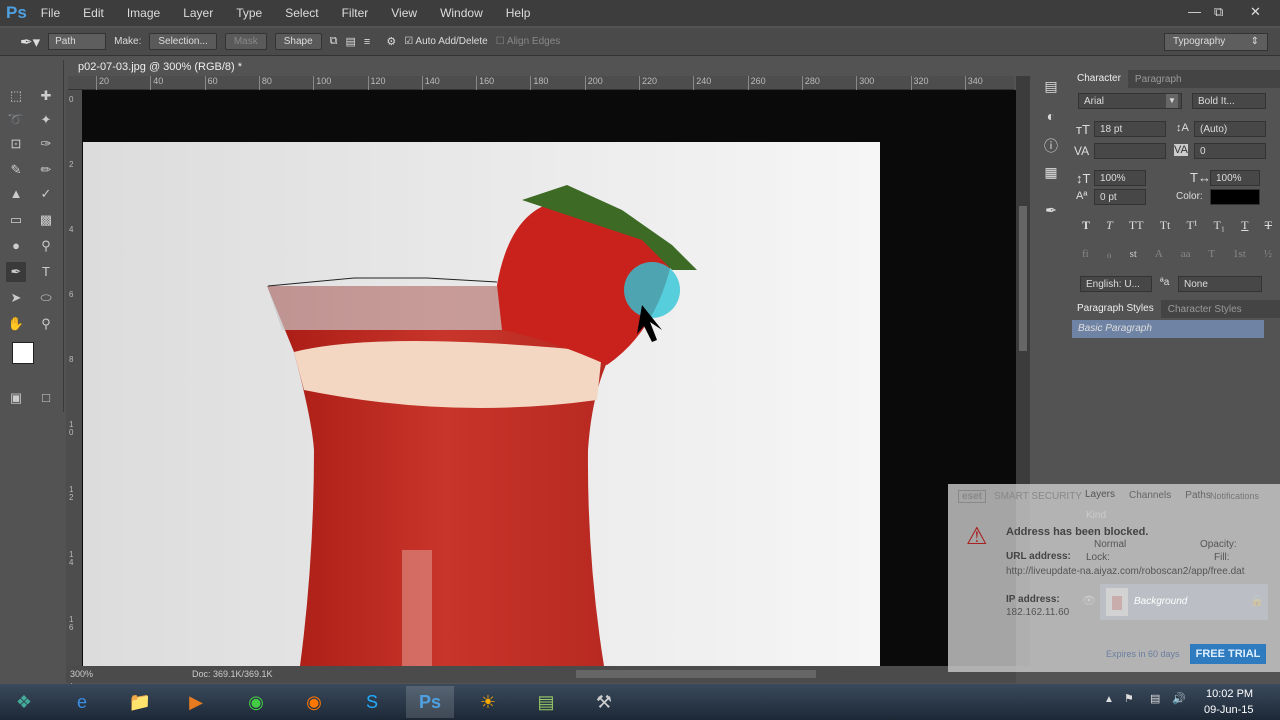  I want to click on stamp-tool-icon: ▲, so click(16, 194).